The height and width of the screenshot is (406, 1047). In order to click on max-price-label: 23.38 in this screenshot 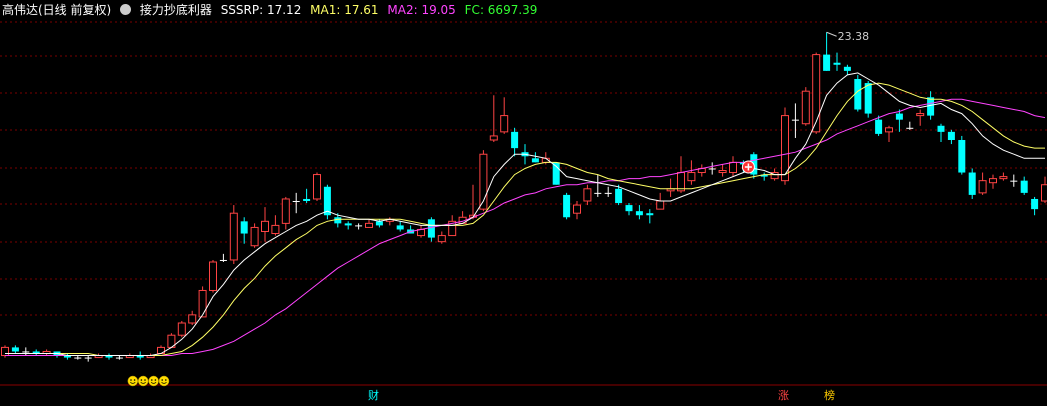, I will do `click(854, 36)`.